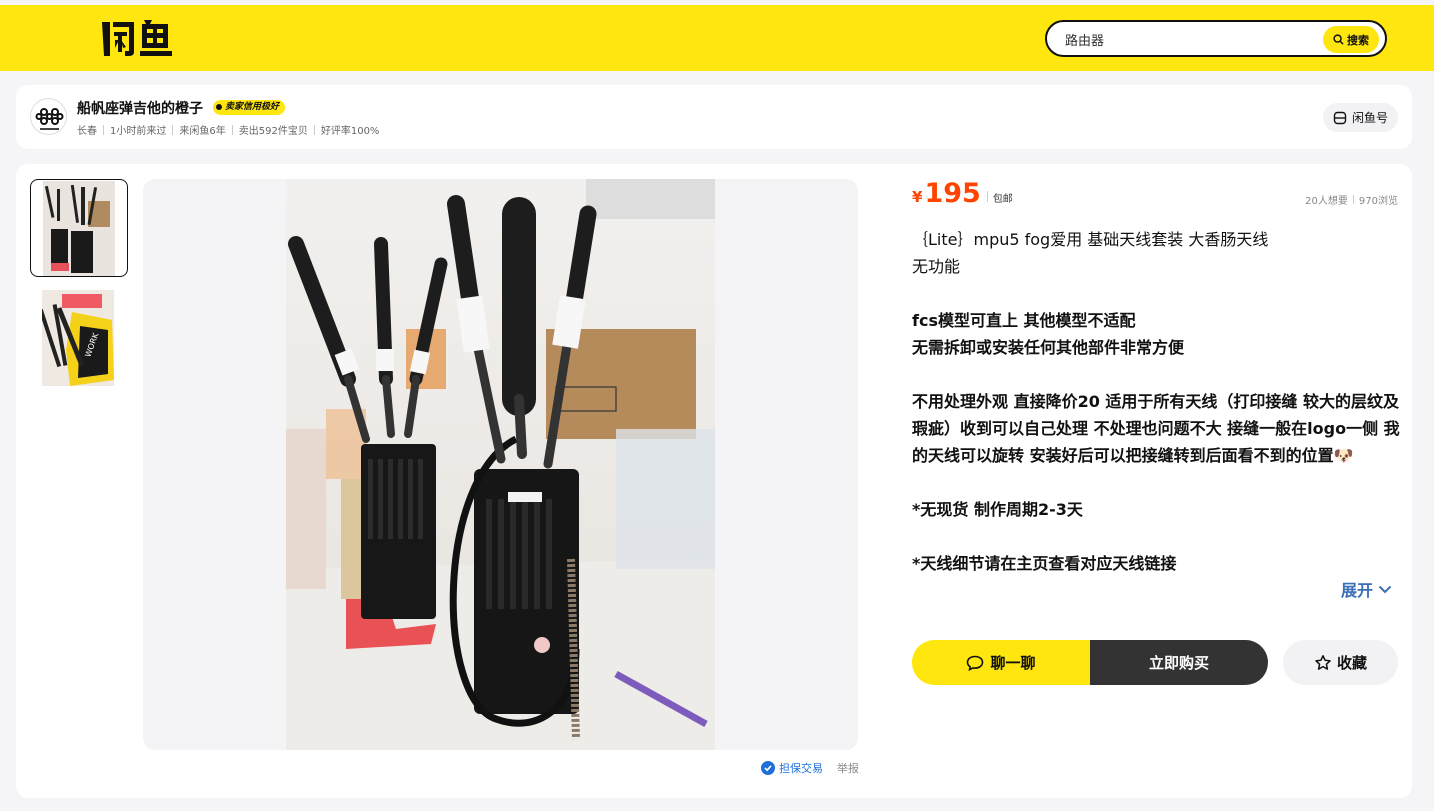  I want to click on thumbnail-antennas: WORK, so click(79, 338).